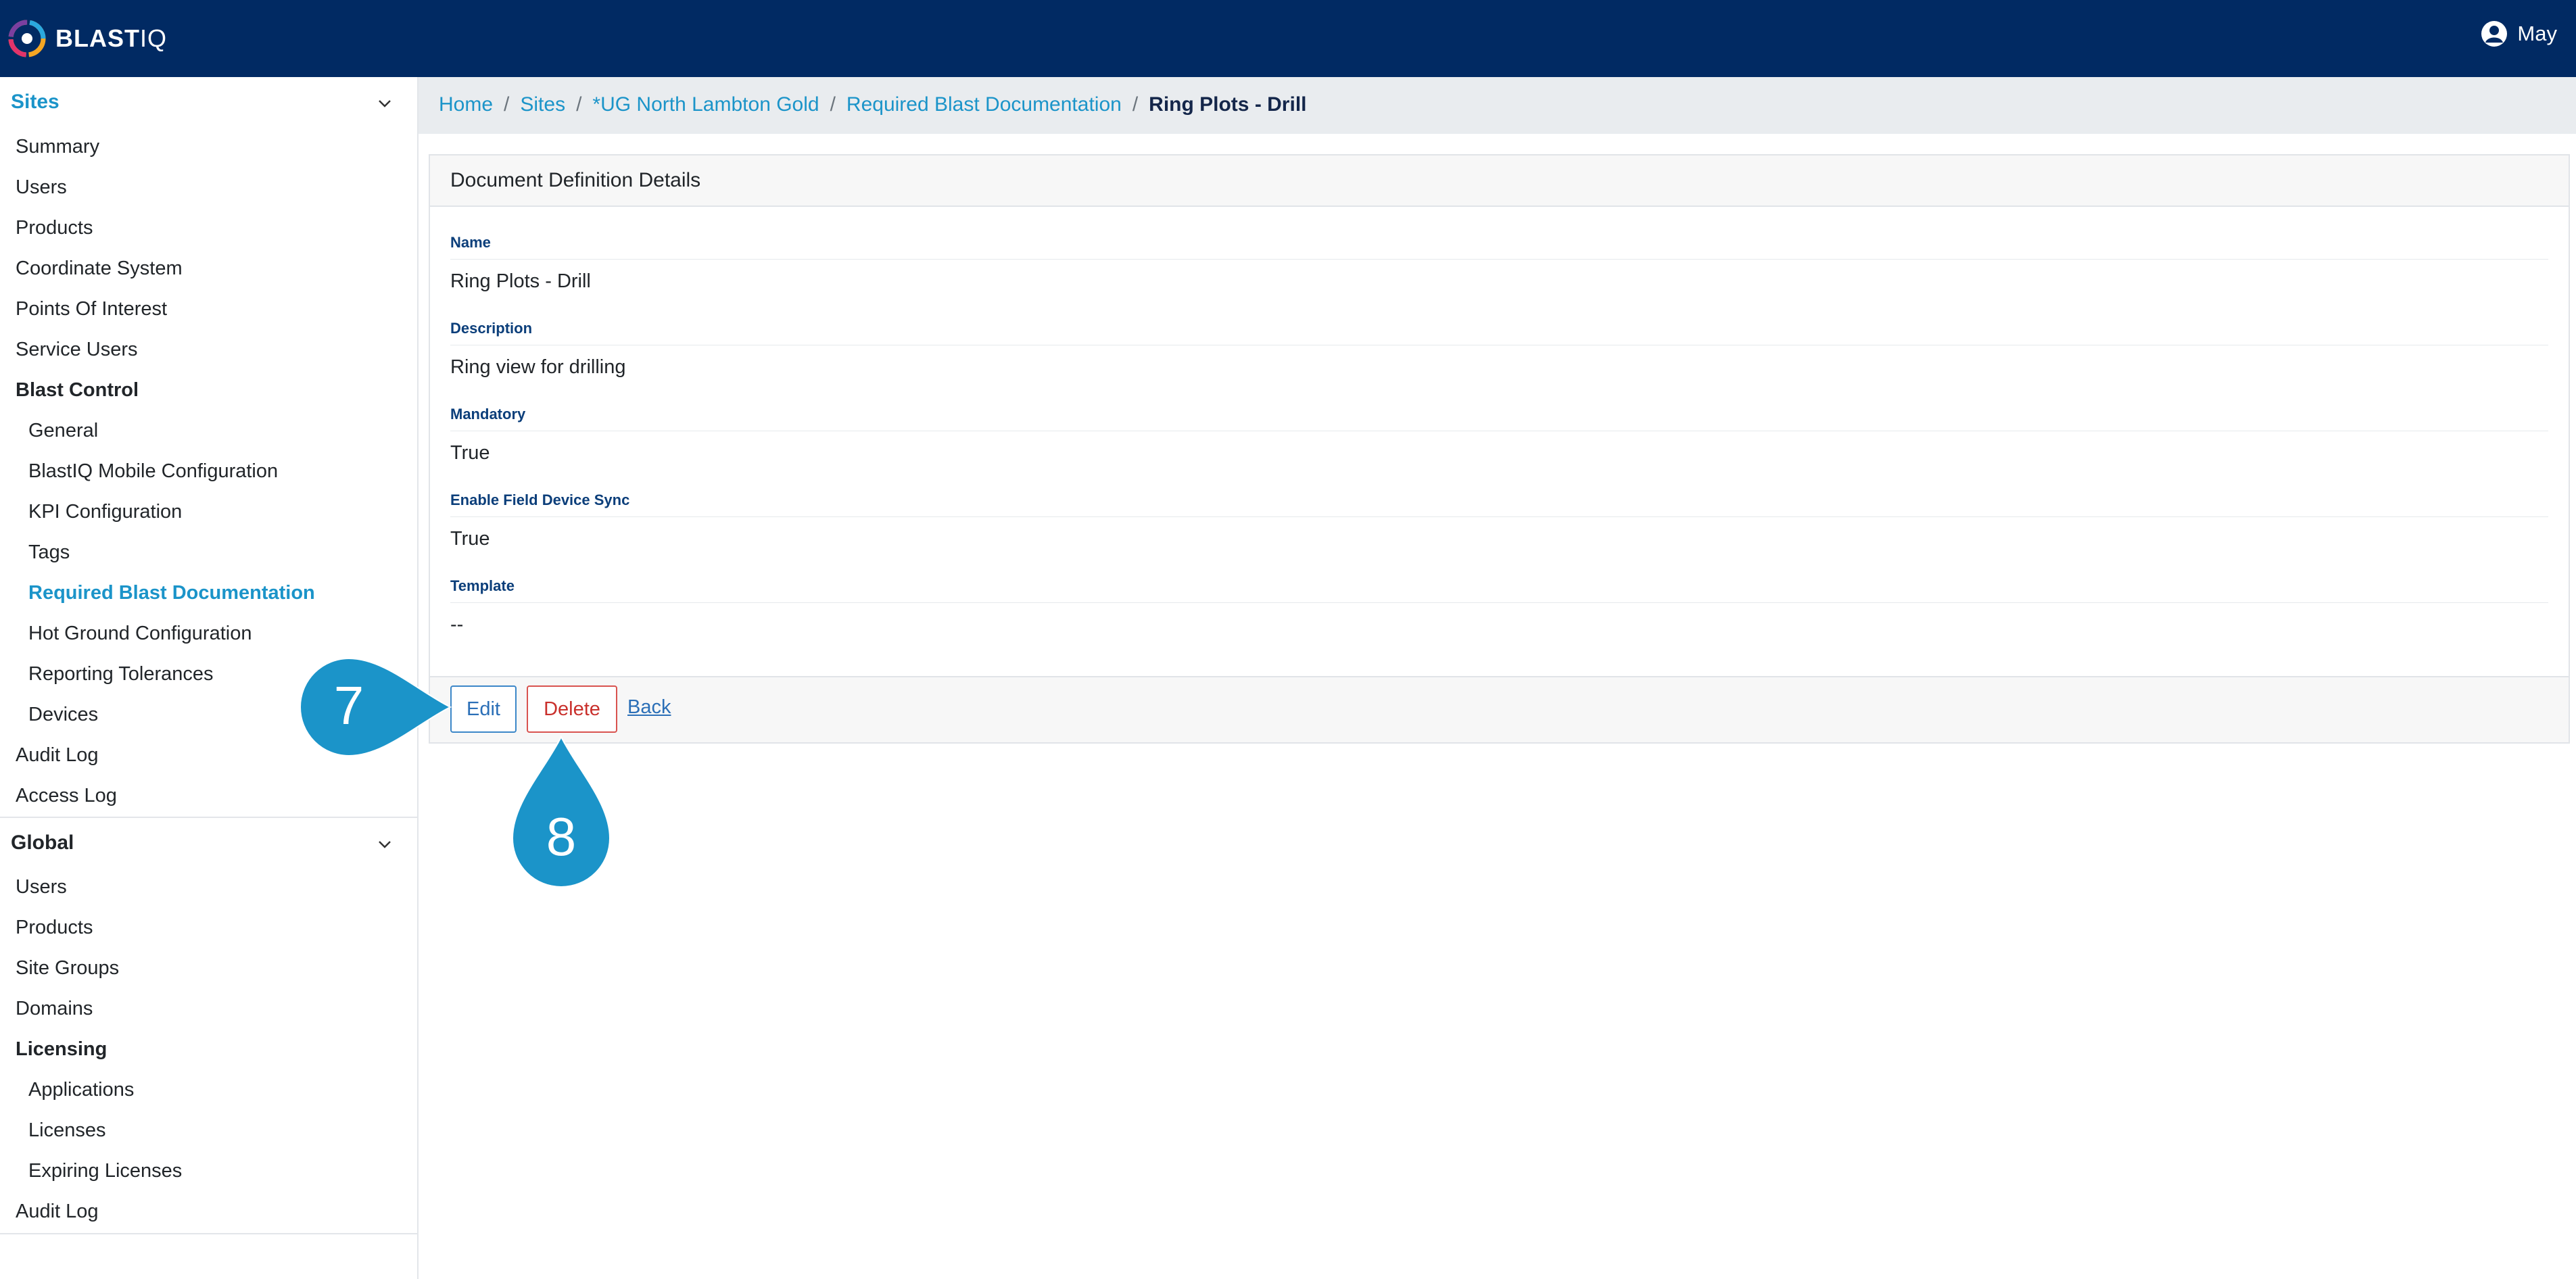 This screenshot has height=1279, width=2576. Describe the element at coordinates (57, 1212) in the screenshot. I see `sidebar-item-global-audit-log: Audit Log` at that location.